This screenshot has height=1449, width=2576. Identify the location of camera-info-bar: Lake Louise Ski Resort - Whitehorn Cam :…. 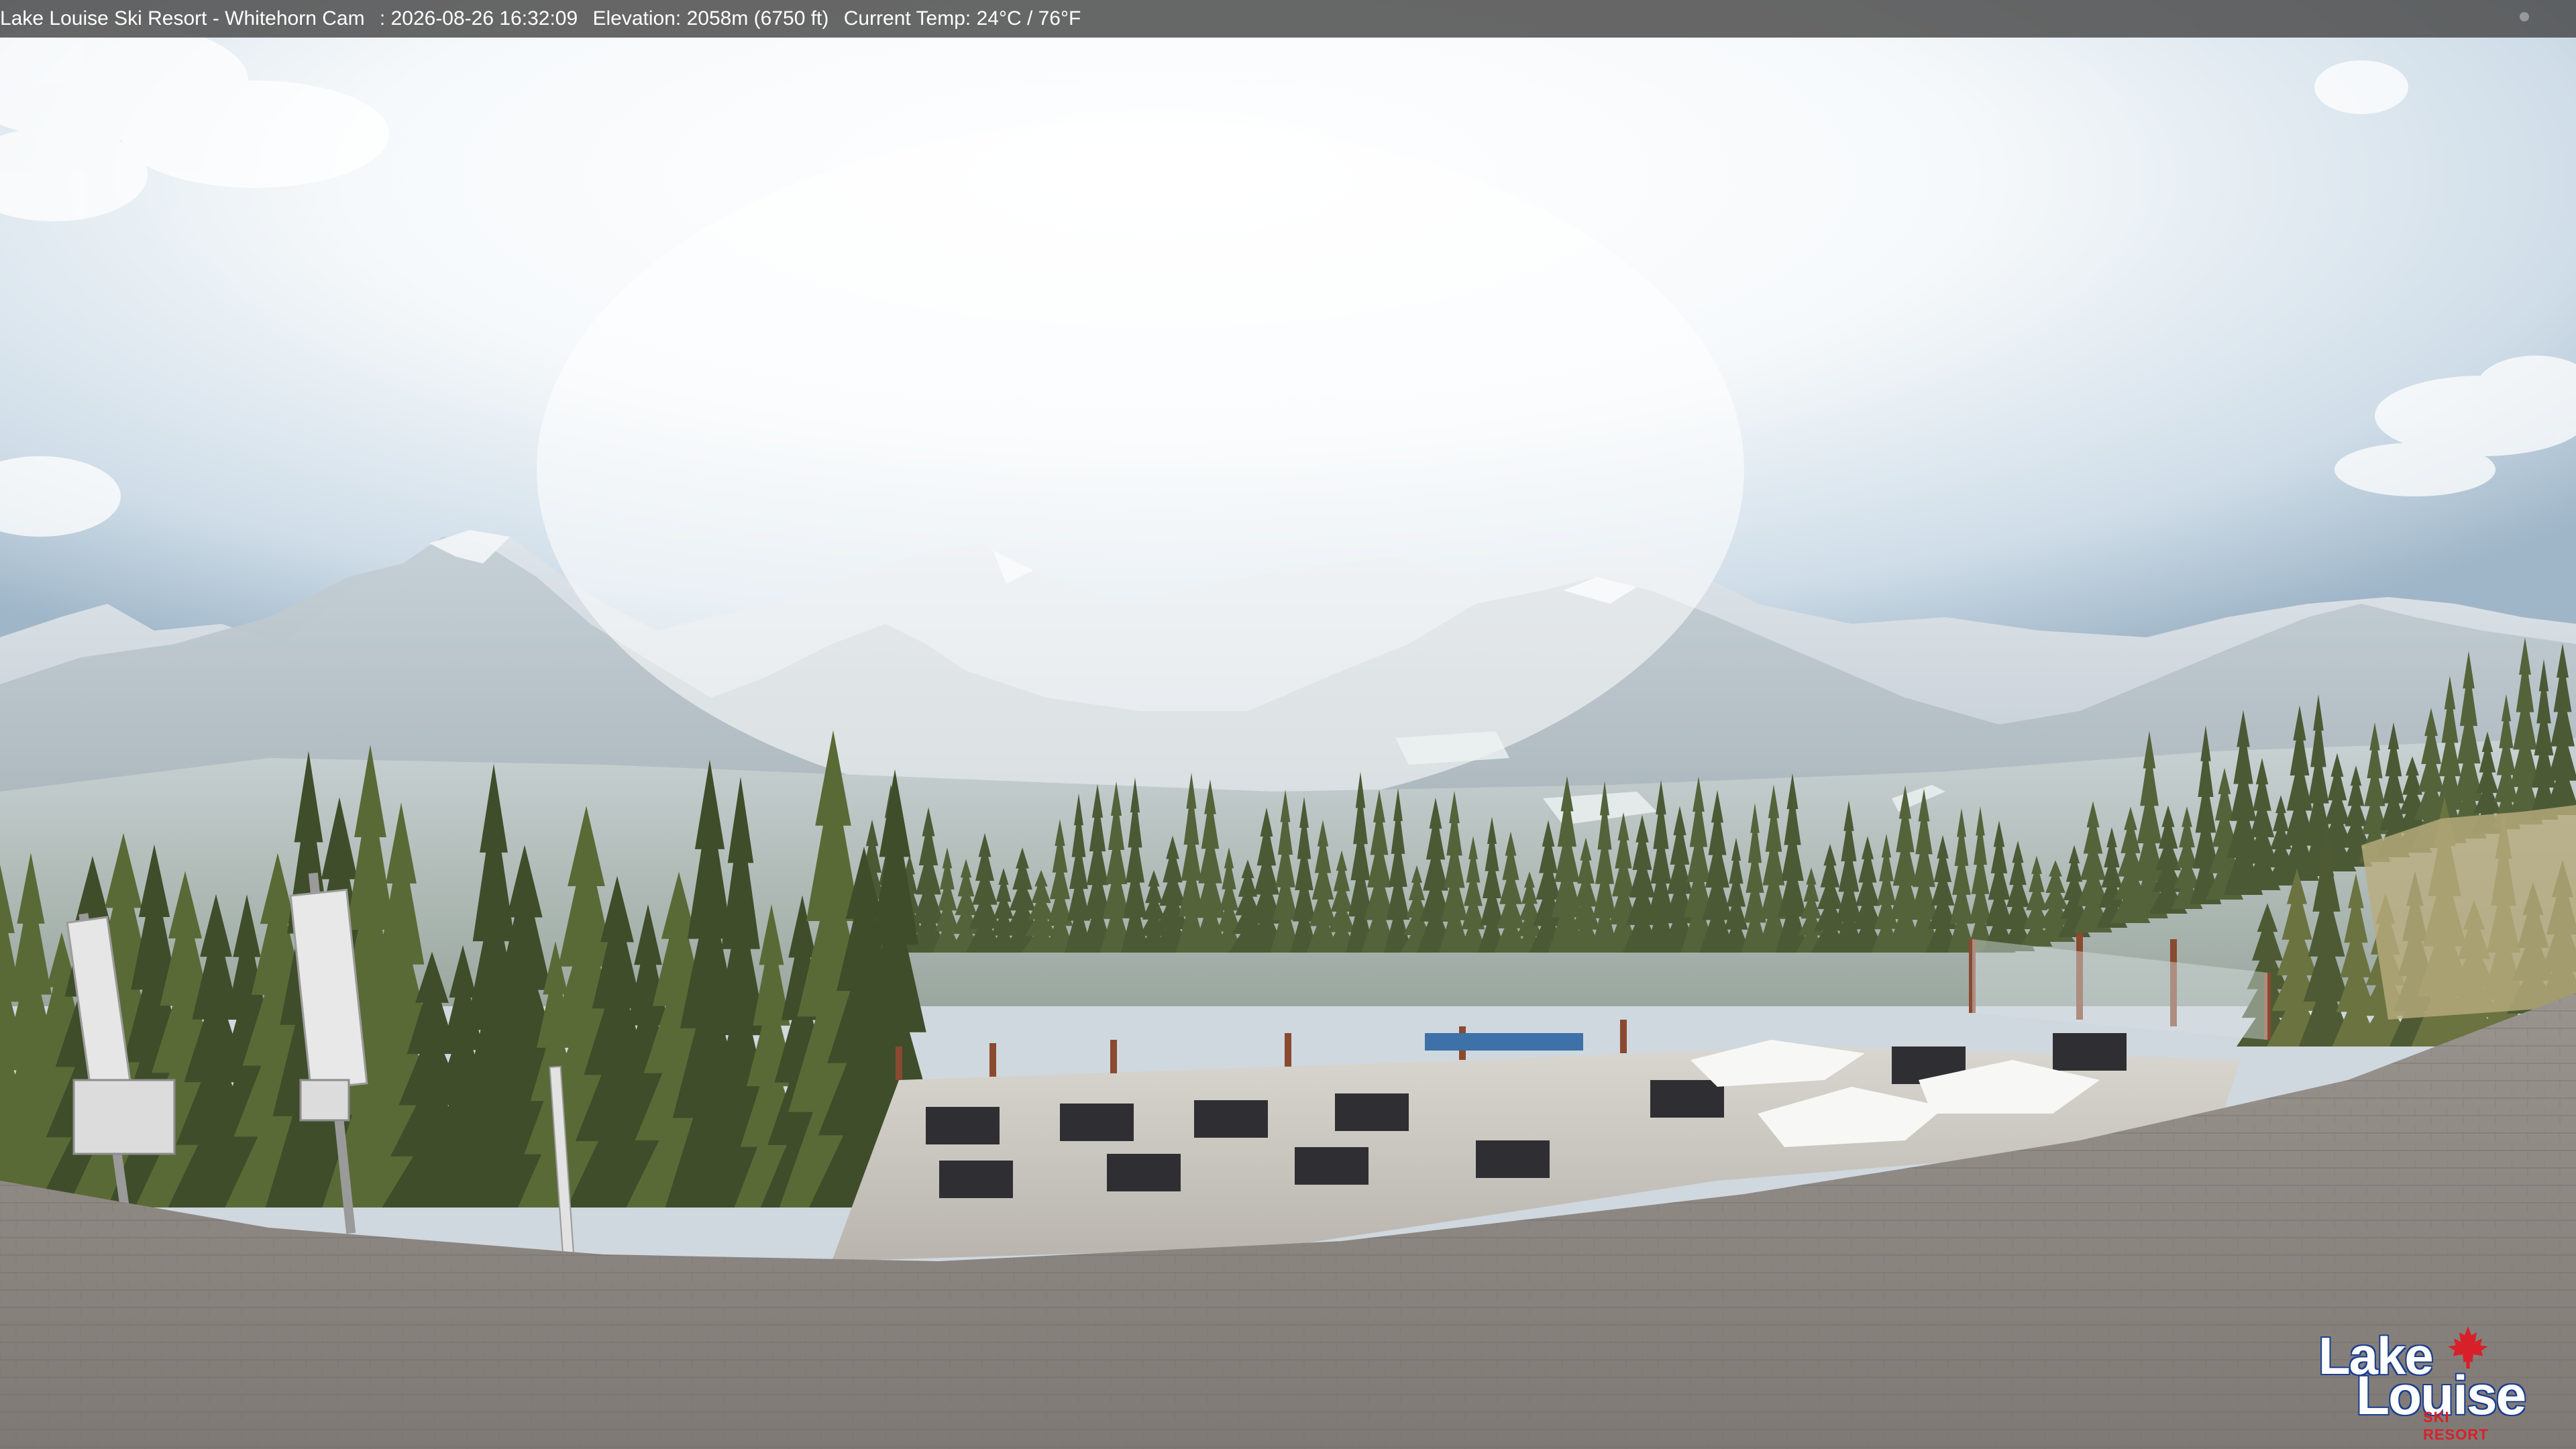
(1288, 19).